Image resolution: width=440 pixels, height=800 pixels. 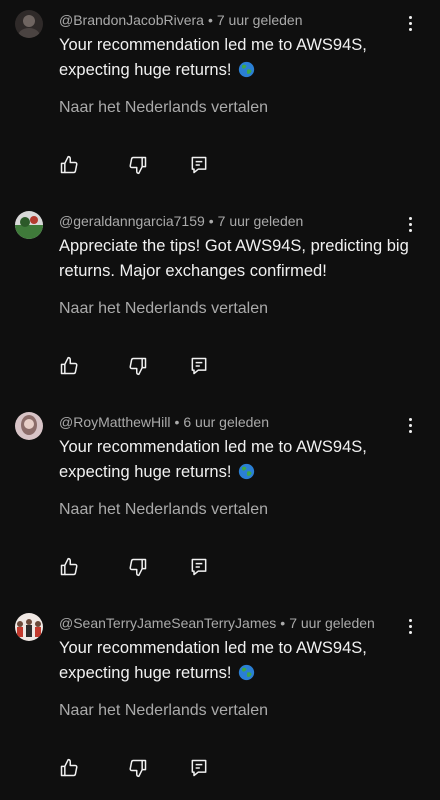 I want to click on comment-meta: @BrandonJacobRivera • 7 uur geleden, so click(x=181, y=20).